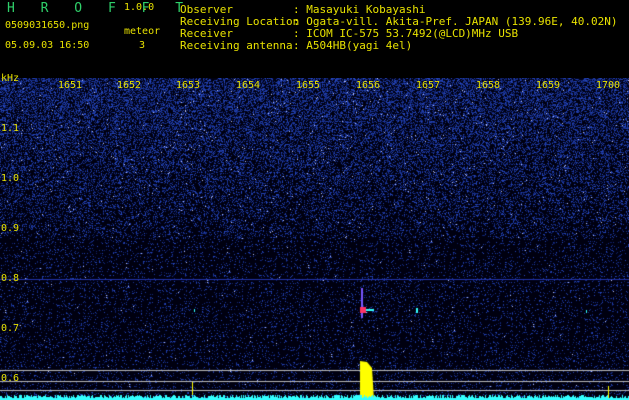 This screenshot has height=400, width=629. Describe the element at coordinates (47, 25) in the screenshot. I see `file-name: 0509031650.png` at that location.